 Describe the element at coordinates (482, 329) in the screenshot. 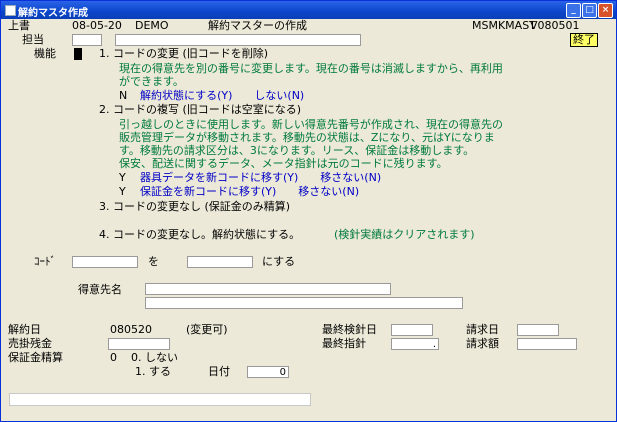

I see `seikyu-bi-label: 請求日` at that location.